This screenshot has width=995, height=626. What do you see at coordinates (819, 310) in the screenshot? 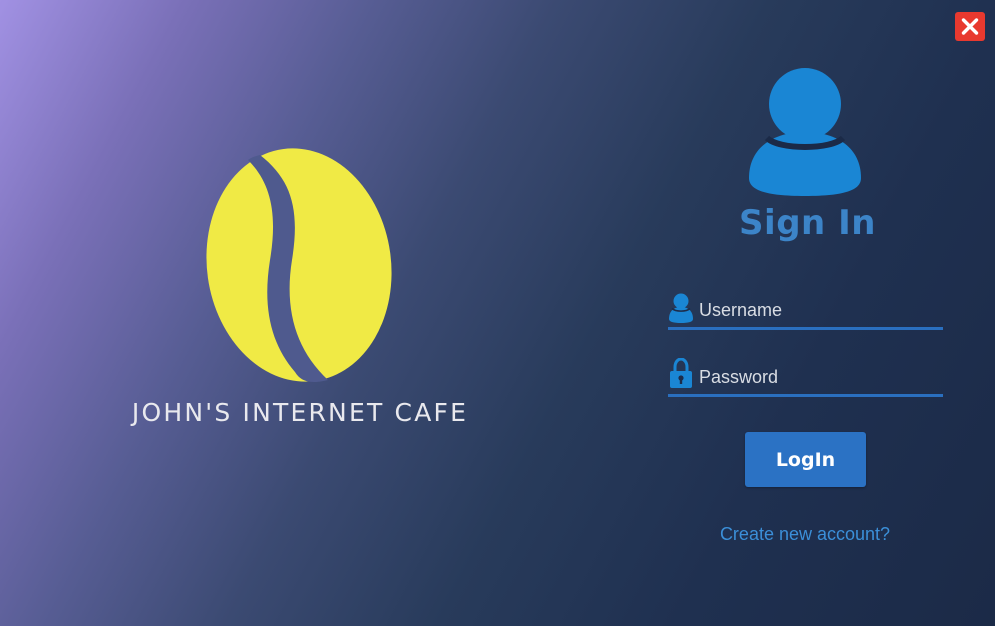
I see `username-input` at bounding box center [819, 310].